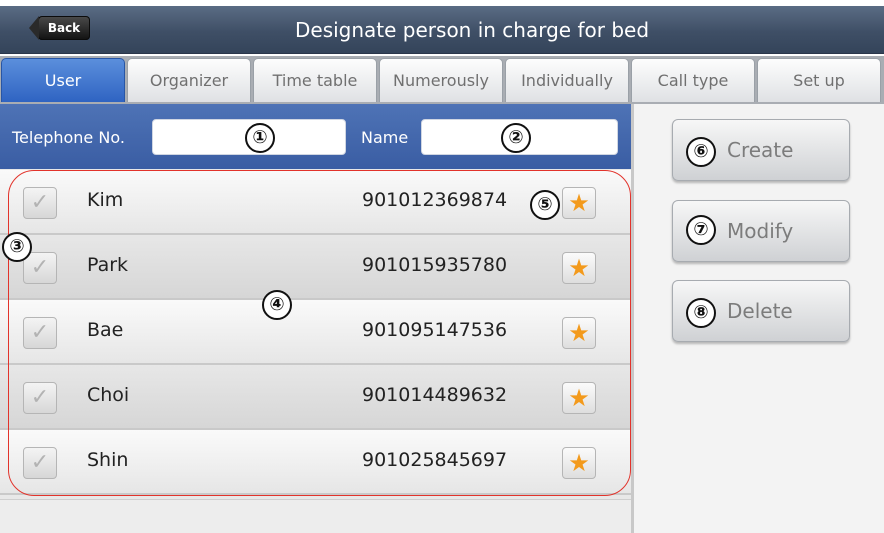  What do you see at coordinates (435, 200) in the screenshot?
I see `user-phone: 901012369874` at bounding box center [435, 200].